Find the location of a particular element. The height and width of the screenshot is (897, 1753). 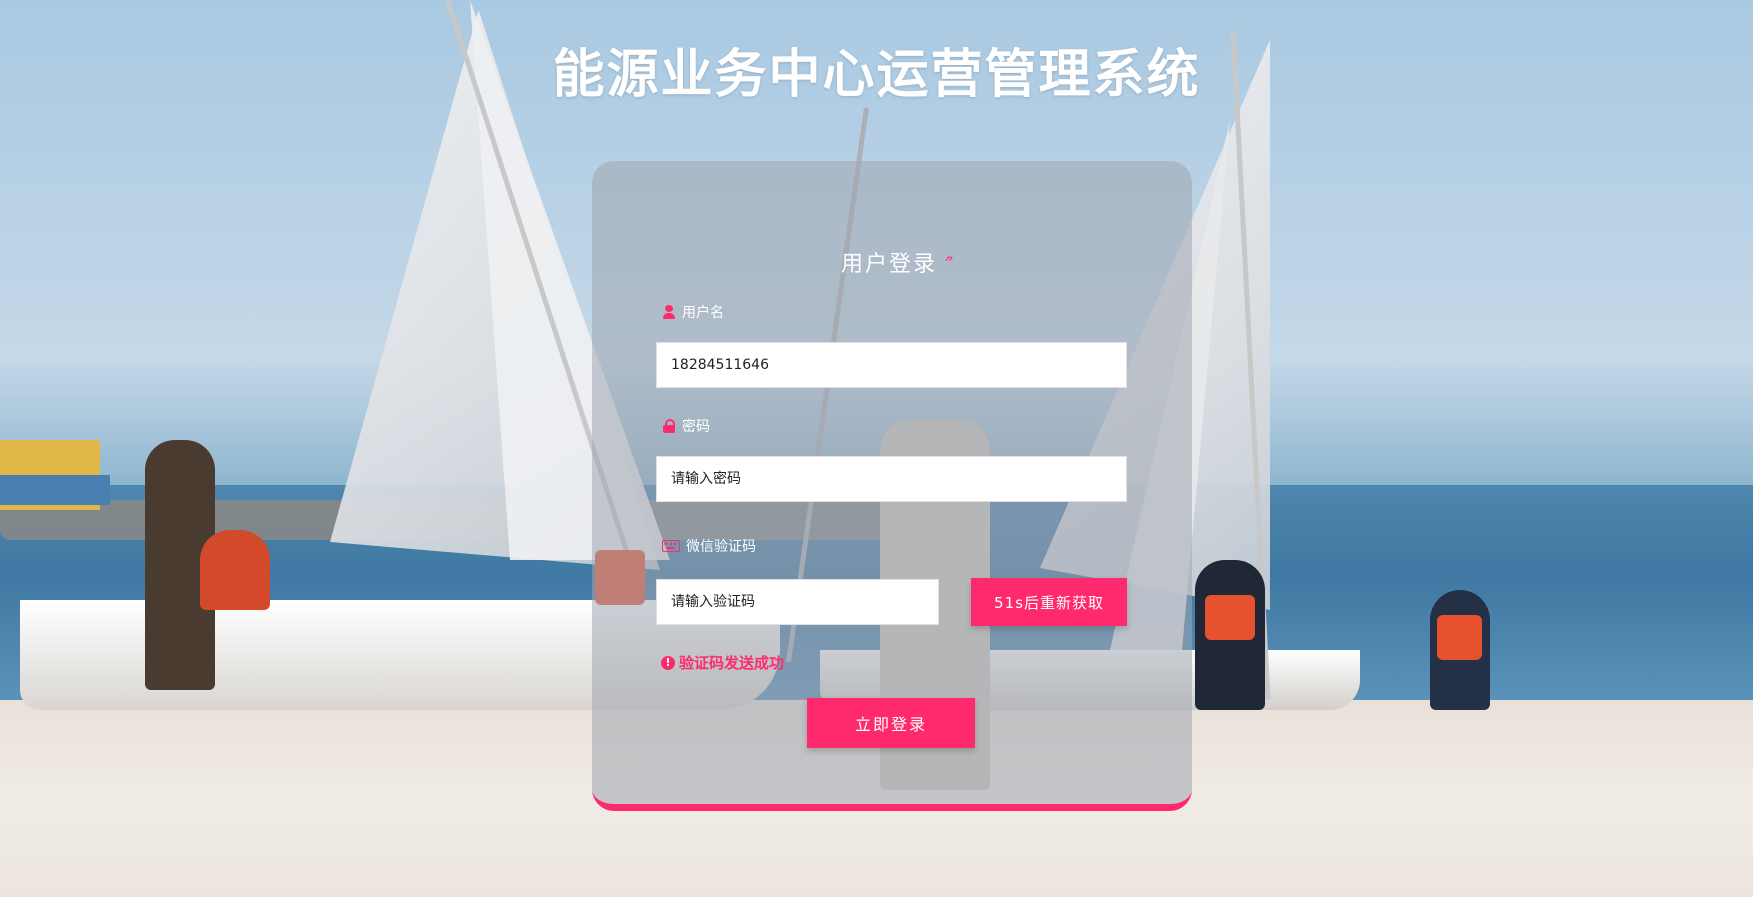

password-input is located at coordinates (891, 479).